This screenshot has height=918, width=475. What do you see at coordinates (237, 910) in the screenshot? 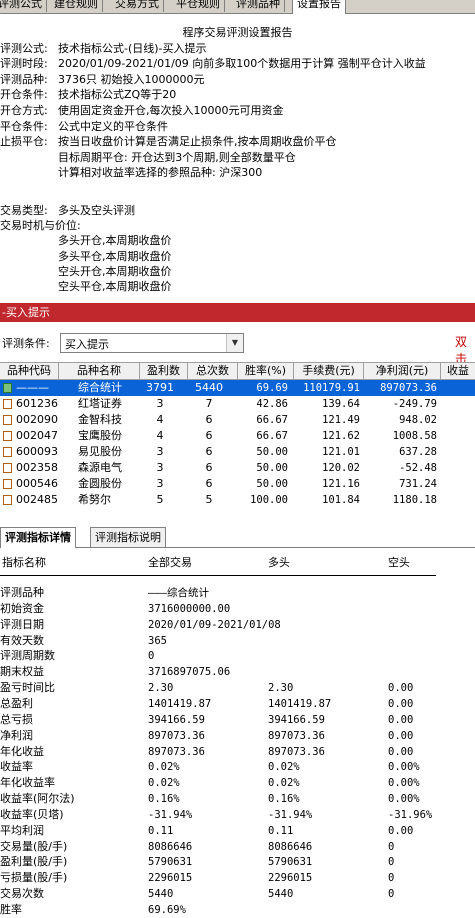
I see `detail-row: 胜率 69.69%` at bounding box center [237, 910].